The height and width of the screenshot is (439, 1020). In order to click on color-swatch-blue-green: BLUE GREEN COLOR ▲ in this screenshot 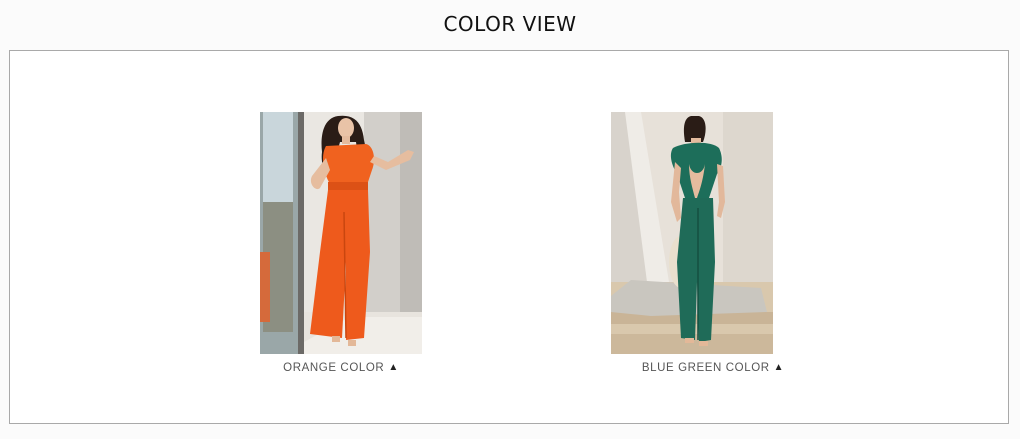, I will do `click(697, 243)`.